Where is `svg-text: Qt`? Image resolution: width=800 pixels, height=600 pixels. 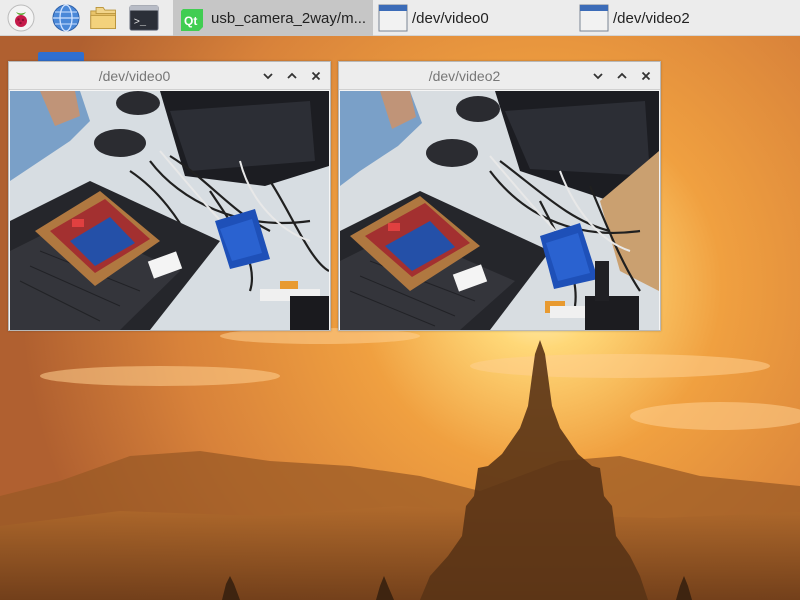 svg-text: Qt is located at coordinates (190, 21).